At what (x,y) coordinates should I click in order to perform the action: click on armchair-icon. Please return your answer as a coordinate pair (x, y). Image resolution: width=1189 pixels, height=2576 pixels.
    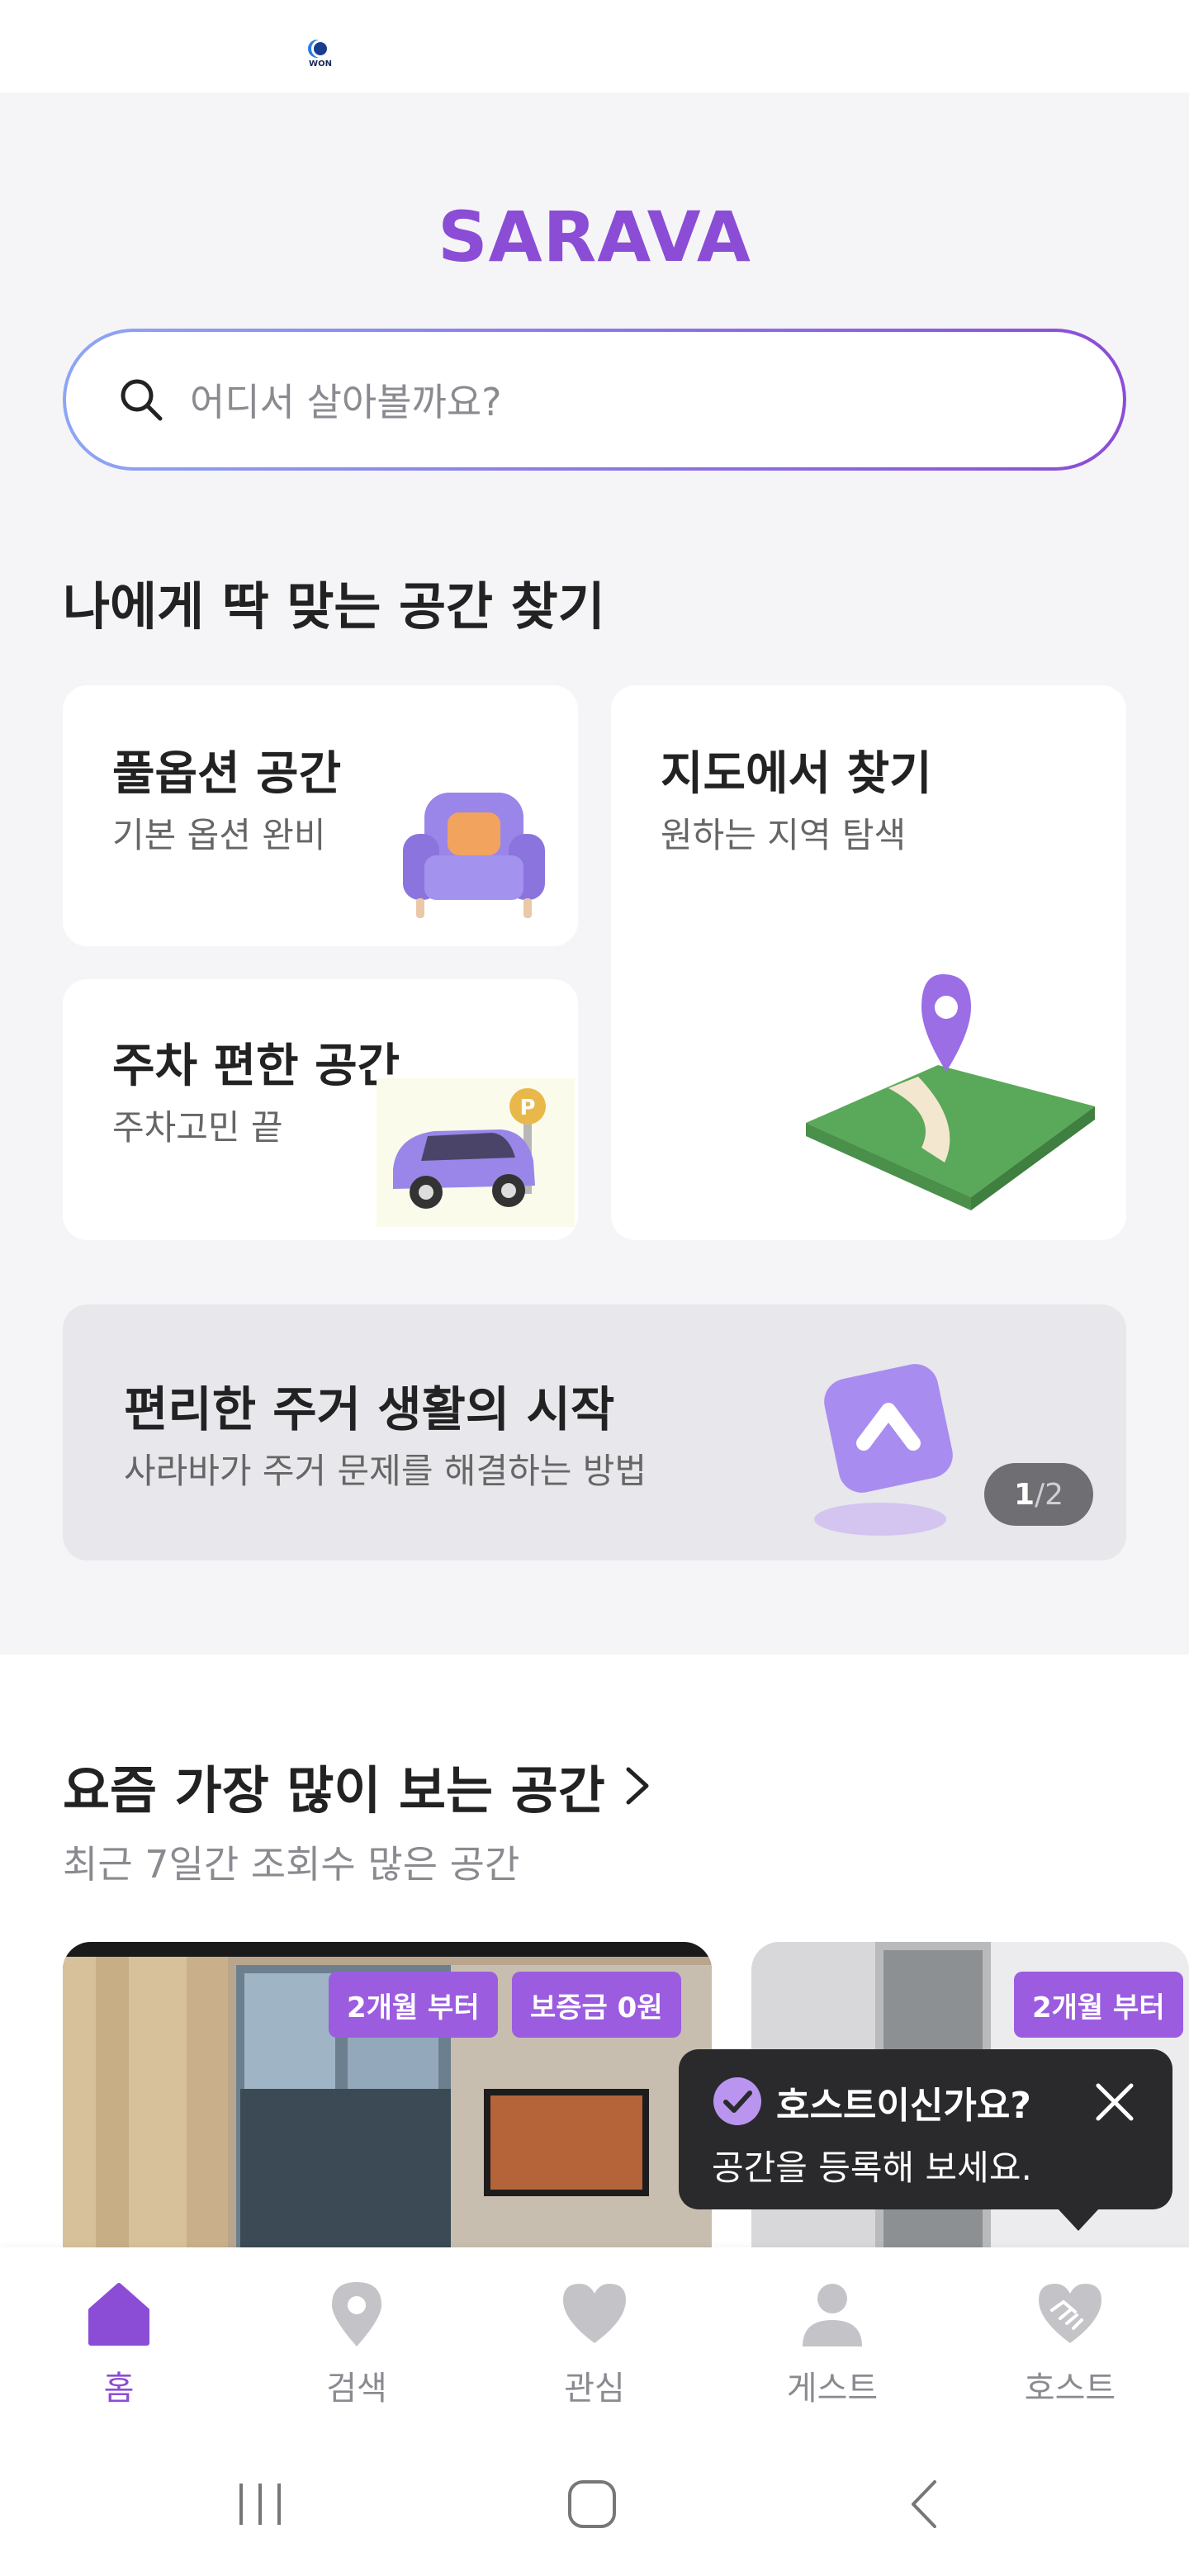
    Looking at the image, I should click on (474, 855).